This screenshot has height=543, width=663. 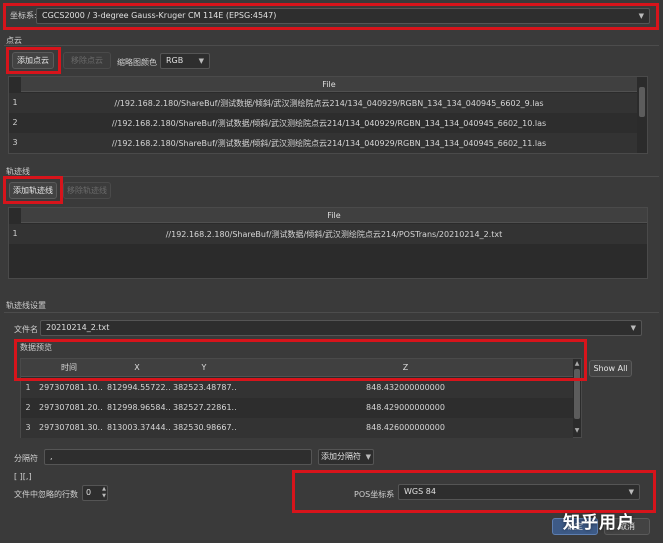 I want to click on remove-trajectory-button: 移除轨迹线, so click(x=87, y=190).